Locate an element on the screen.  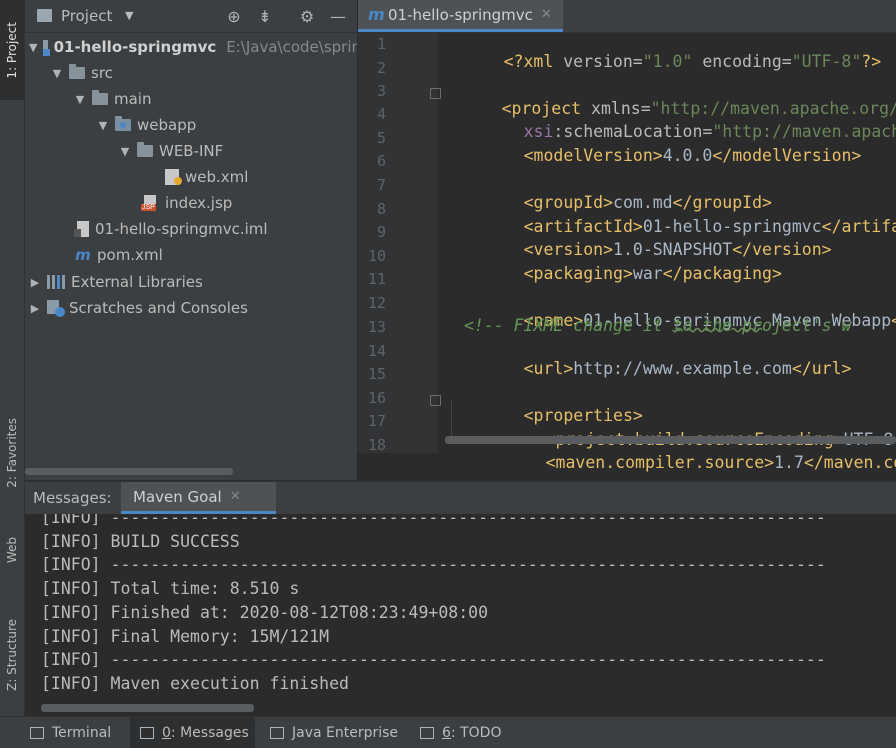
tree-item-web-inf: ▼ WEB-INF is located at coordinates (191, 151).